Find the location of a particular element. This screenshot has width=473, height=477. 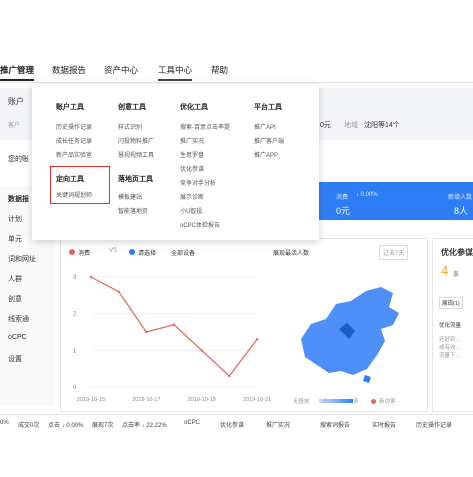

dd-item-flash: 闪投物料推广 is located at coordinates (136, 140).